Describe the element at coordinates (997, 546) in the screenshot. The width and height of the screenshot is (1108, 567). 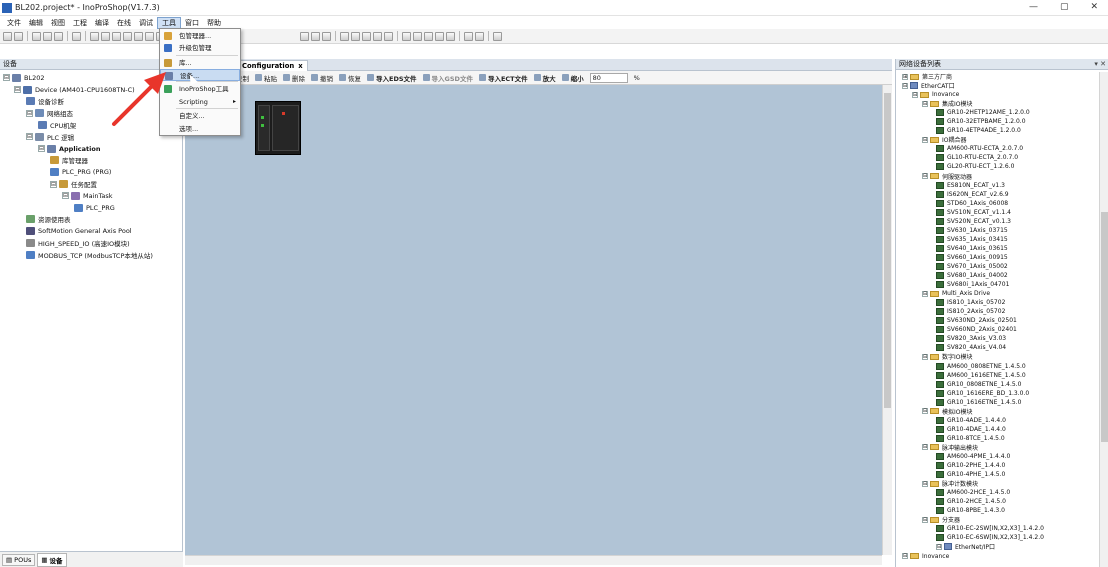
I see `network-device-item: ⊟ EtherNet/IP口` at that location.